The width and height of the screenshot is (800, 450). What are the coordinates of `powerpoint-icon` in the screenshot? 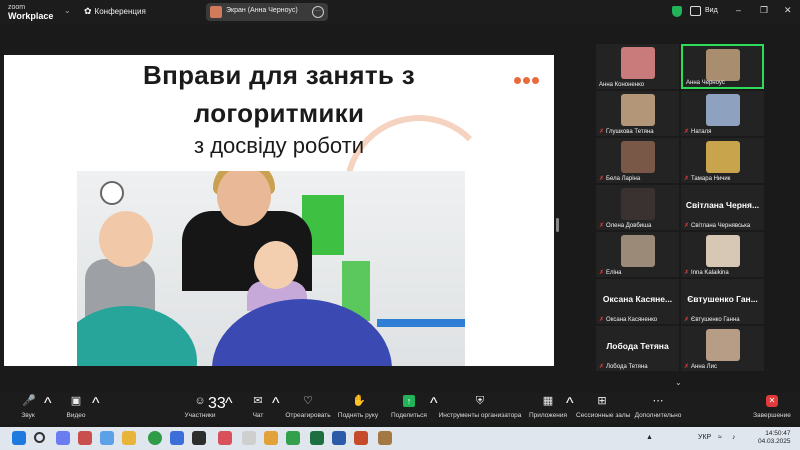 It's located at (361, 438).